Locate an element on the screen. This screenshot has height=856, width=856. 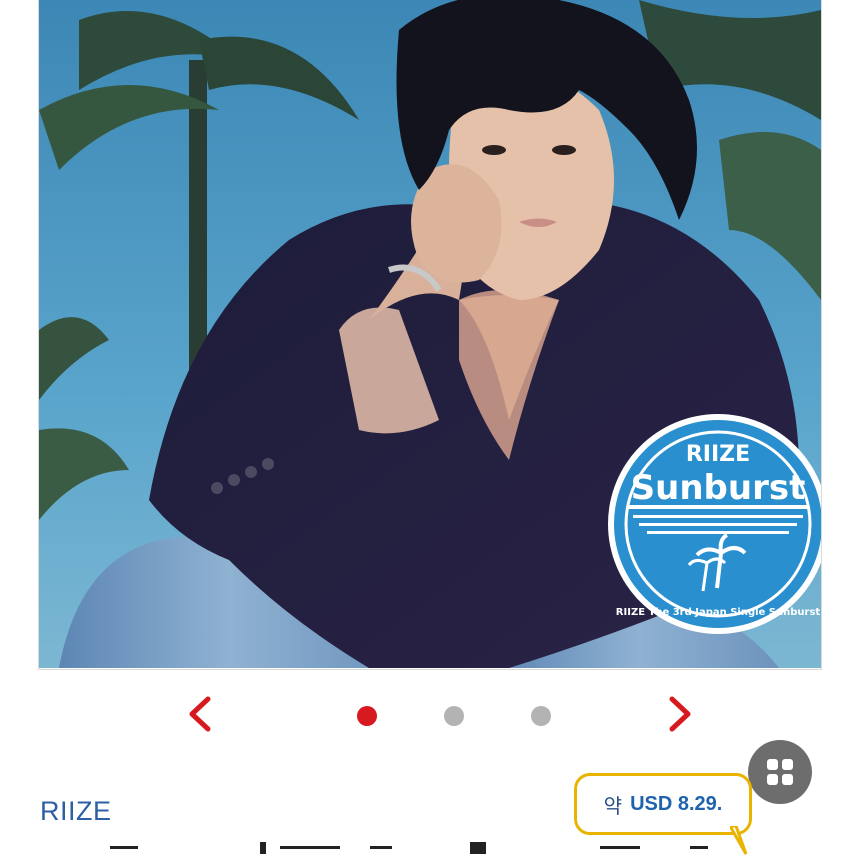
sticker-title-text: Sunburst is located at coordinates (718, 488).